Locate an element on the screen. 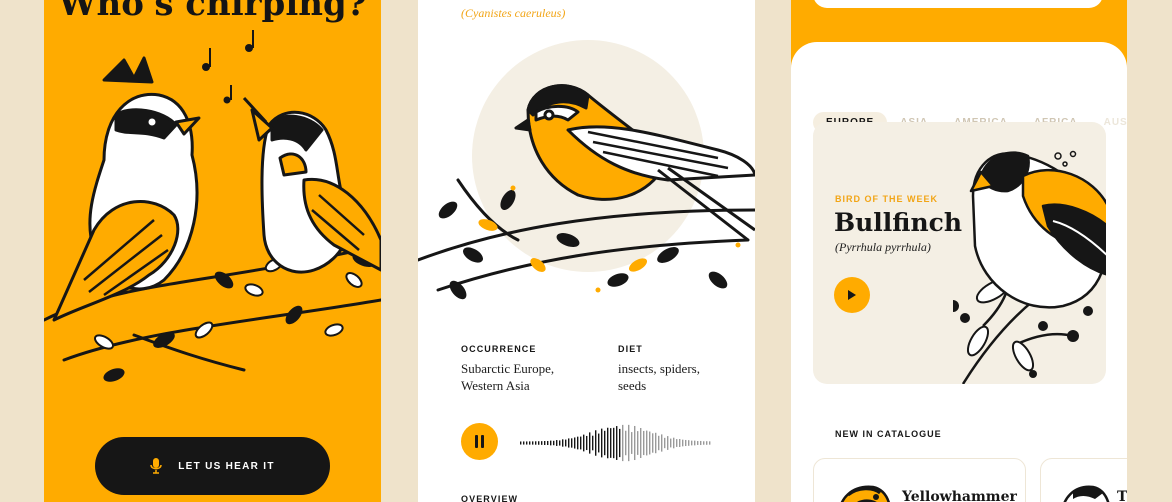  catalogue-item-name: Yellowhammer is located at coordinates (959, 495).